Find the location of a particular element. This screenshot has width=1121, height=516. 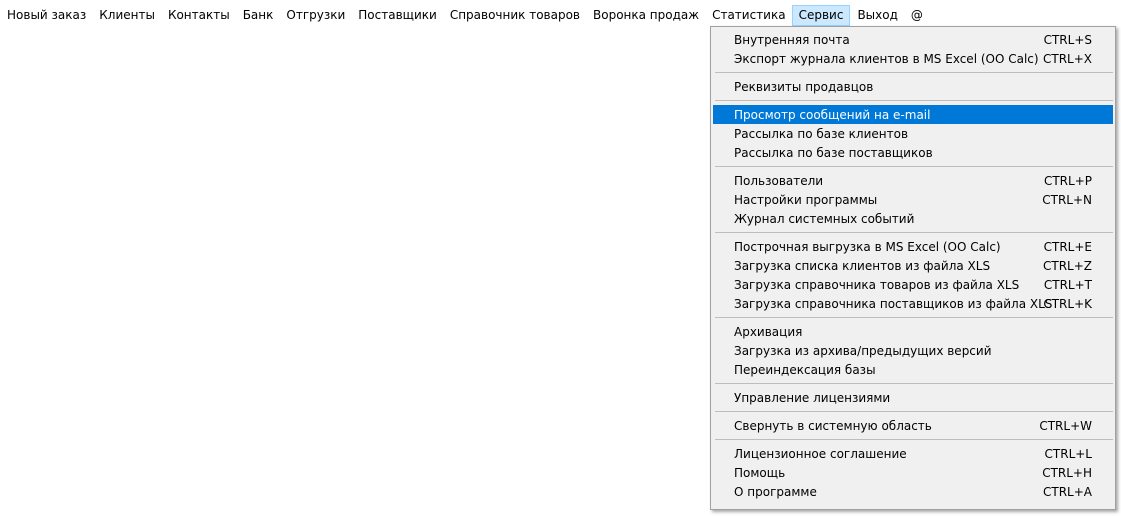

menu-item-view-email-messages: Просмотр сообщений на e-mail is located at coordinates (913, 114).